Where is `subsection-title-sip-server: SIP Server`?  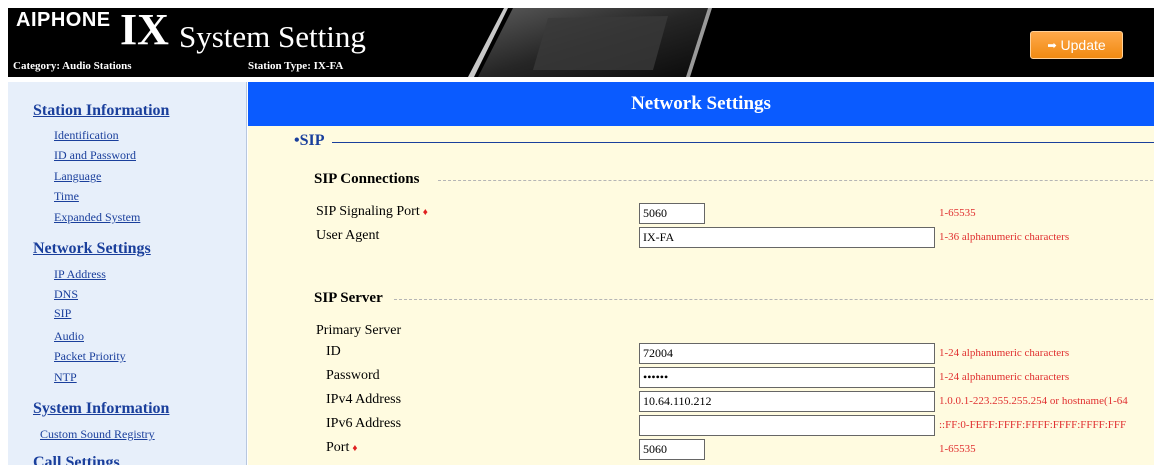 subsection-title-sip-server: SIP Server is located at coordinates (348, 298).